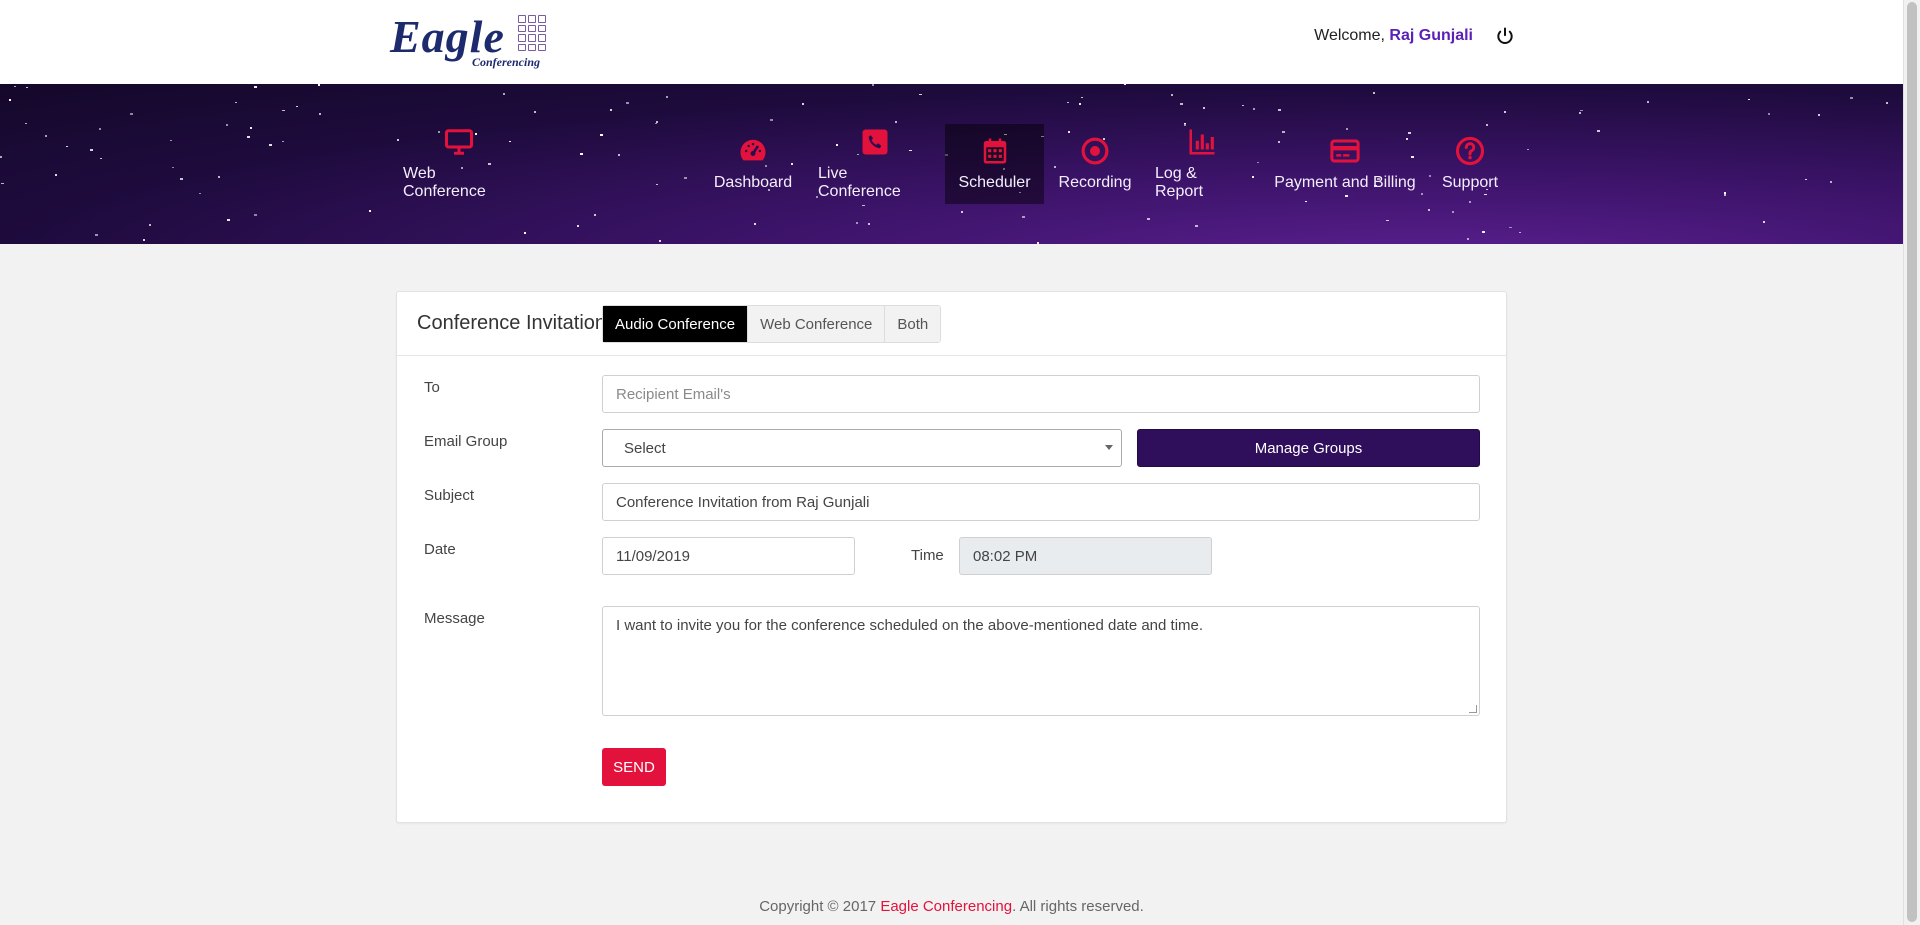  I want to click on scrollbar-thumb, so click(1912, 462).